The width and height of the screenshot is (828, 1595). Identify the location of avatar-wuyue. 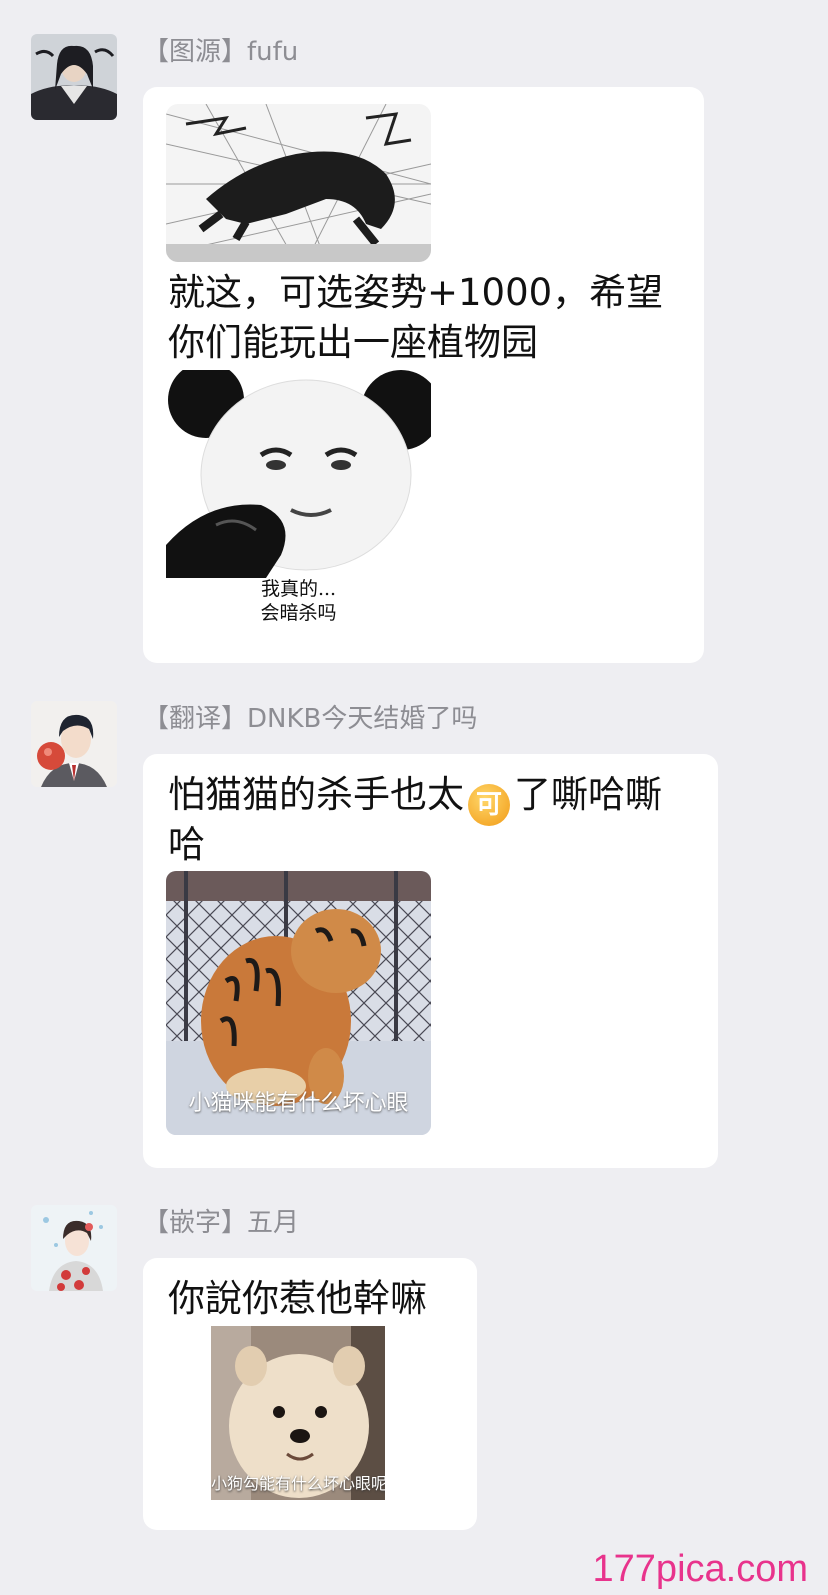
(74, 1248).